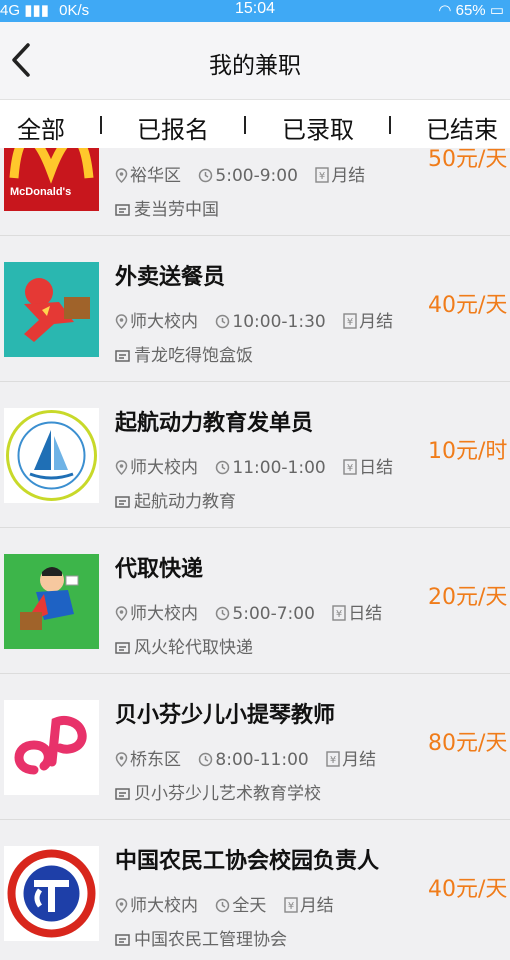  Describe the element at coordinates (255, 192) in the screenshot. I see `list-item: McDonald's 裕华区 5:00-9:00 ¥ 月结 麦当劳中国 50元/天` at that location.